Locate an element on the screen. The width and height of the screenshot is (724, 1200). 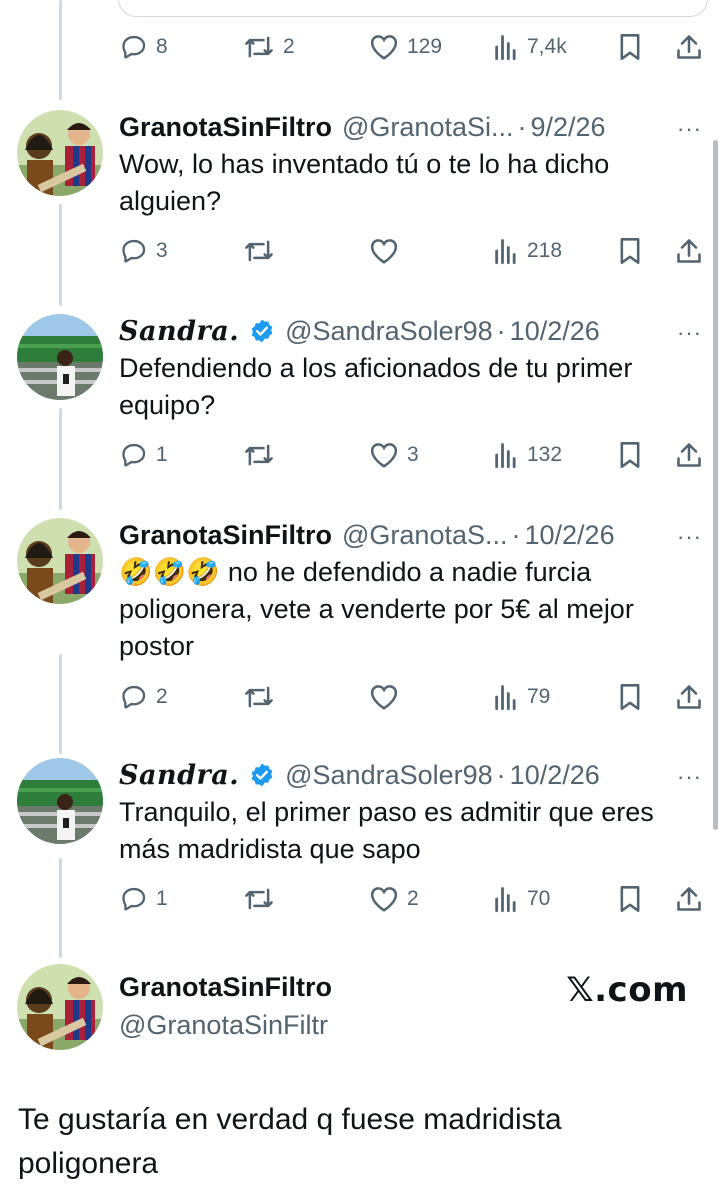
emoji-laughing: 🤣🤣🤣 is located at coordinates (169, 572).